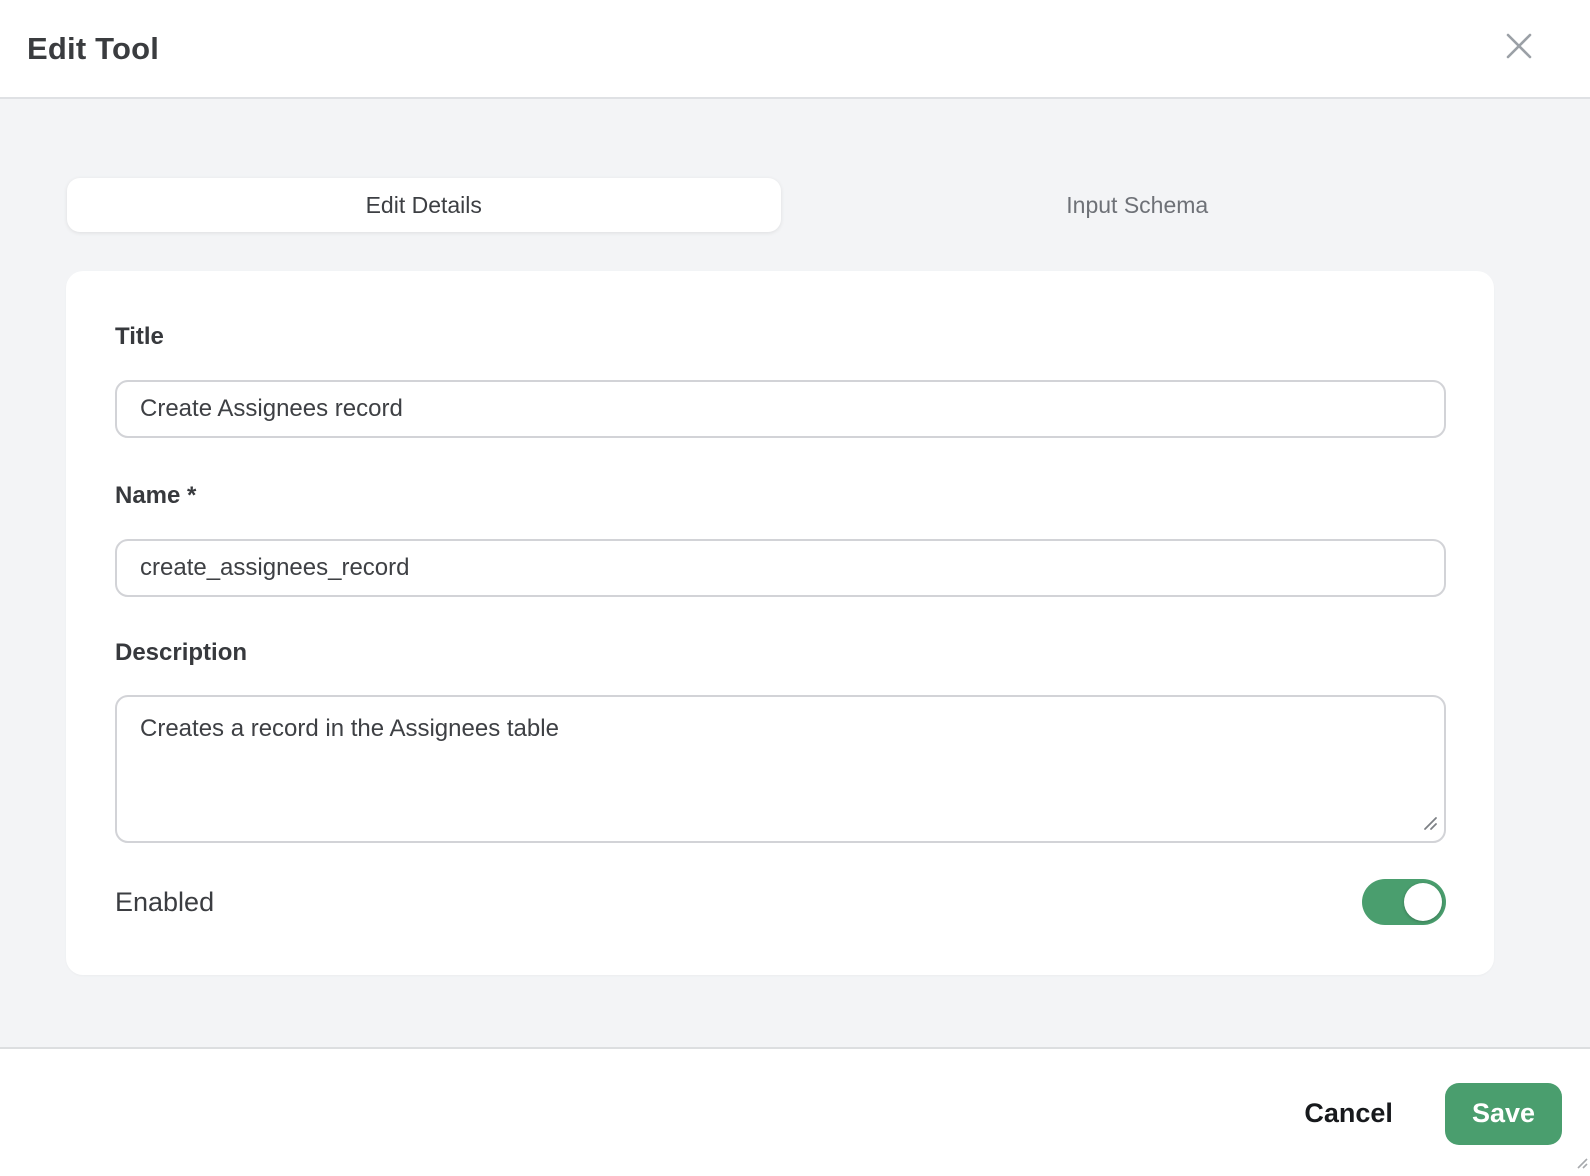  Describe the element at coordinates (795, 1113) in the screenshot. I see `modal-footer: Cancel Save` at that location.